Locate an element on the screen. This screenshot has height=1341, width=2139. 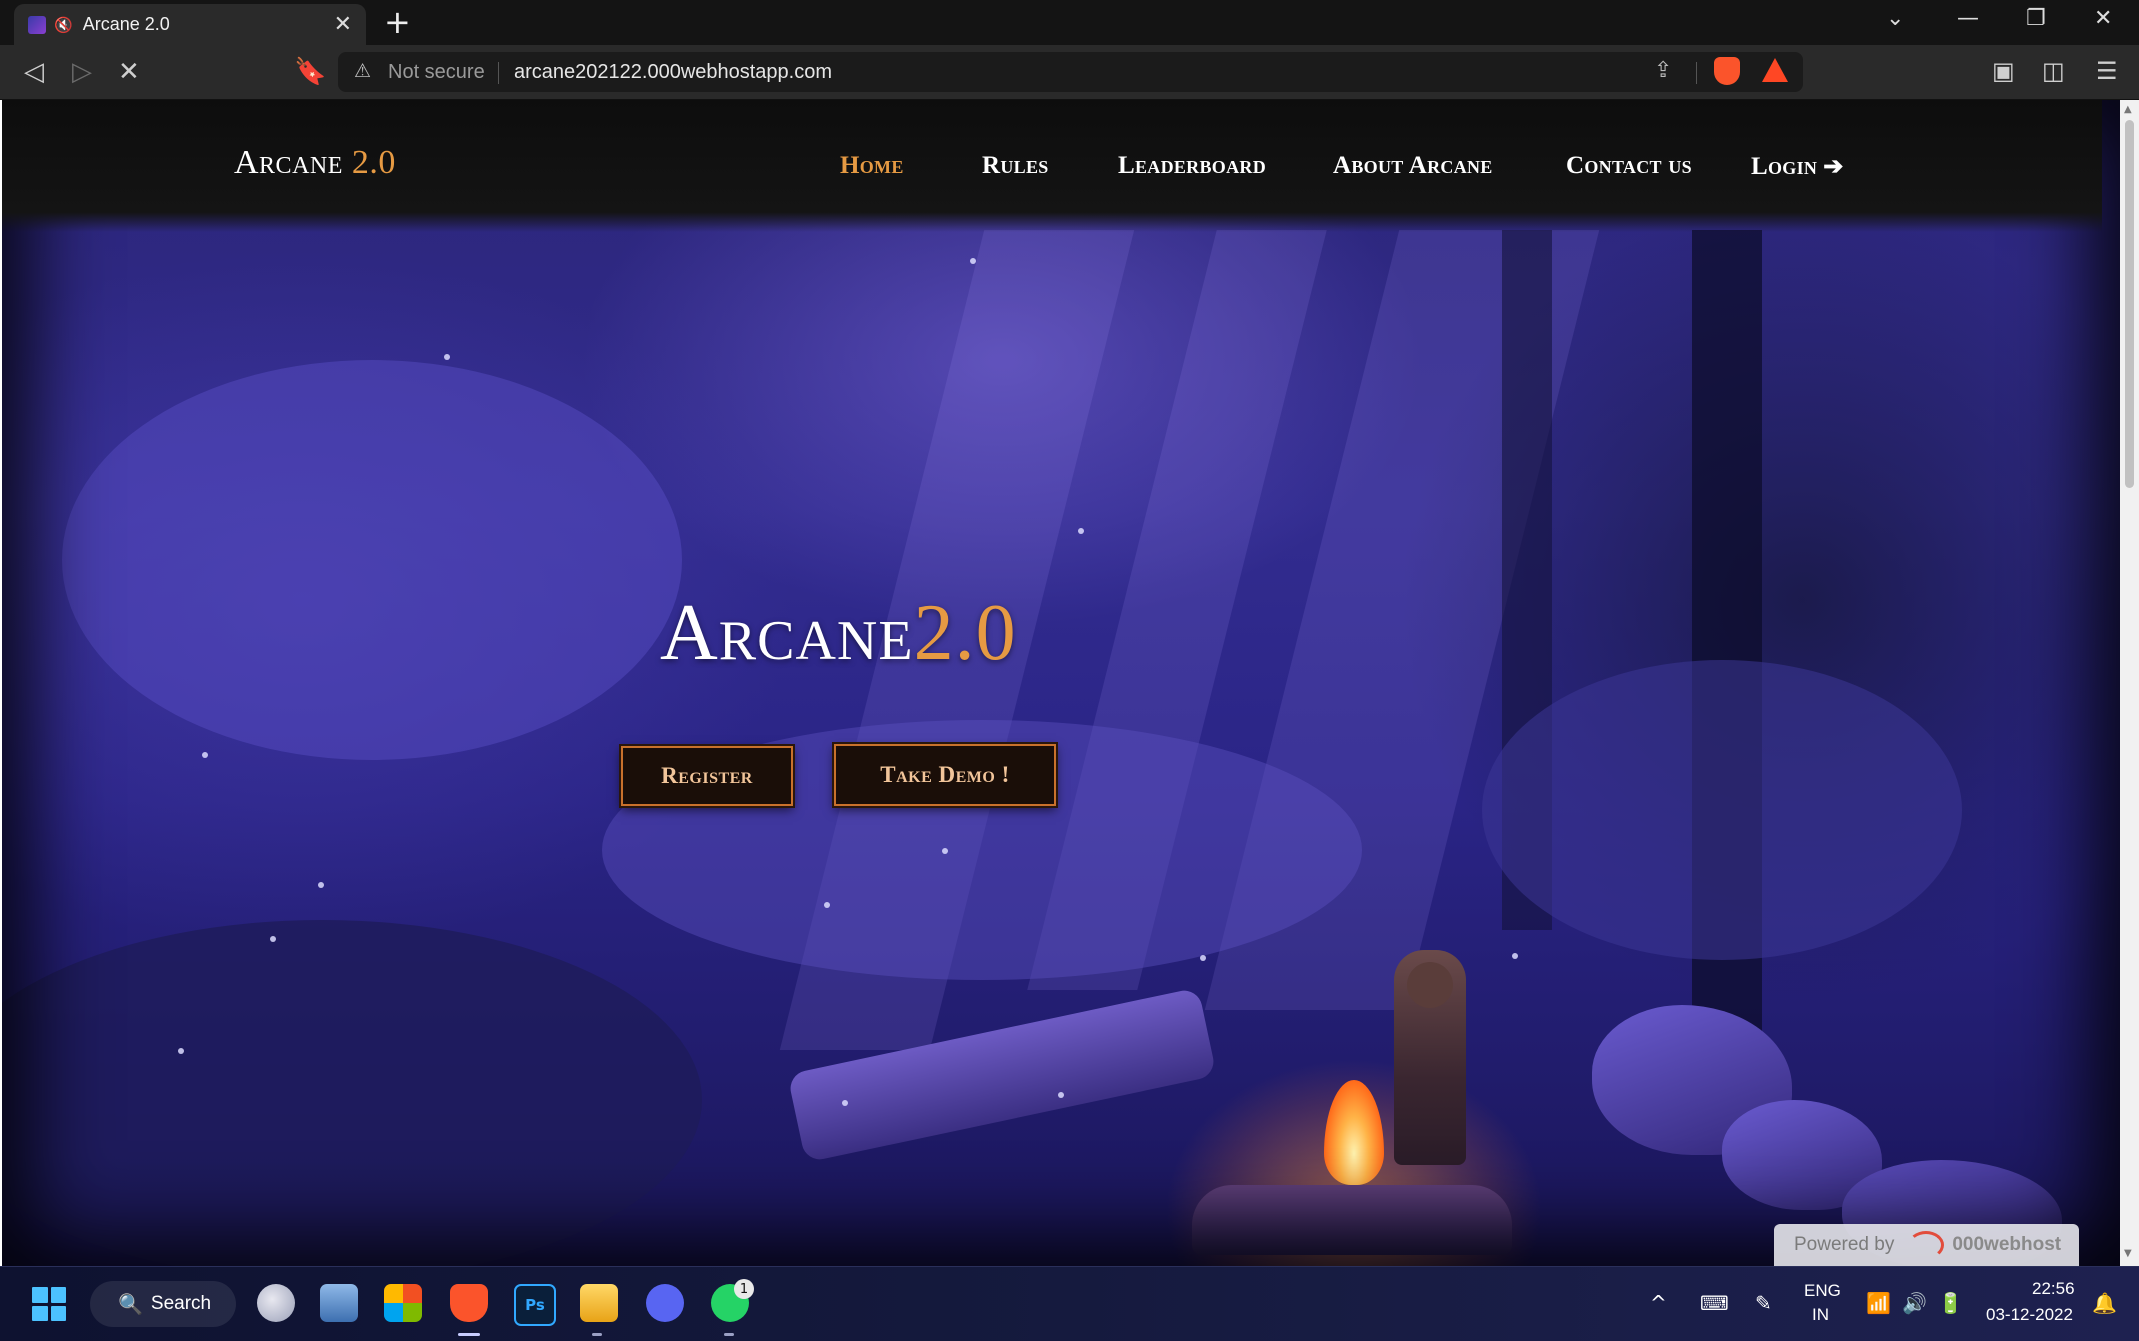
powered-by-banner: Powered by 000webhost is located at coordinates (1926, 1245).